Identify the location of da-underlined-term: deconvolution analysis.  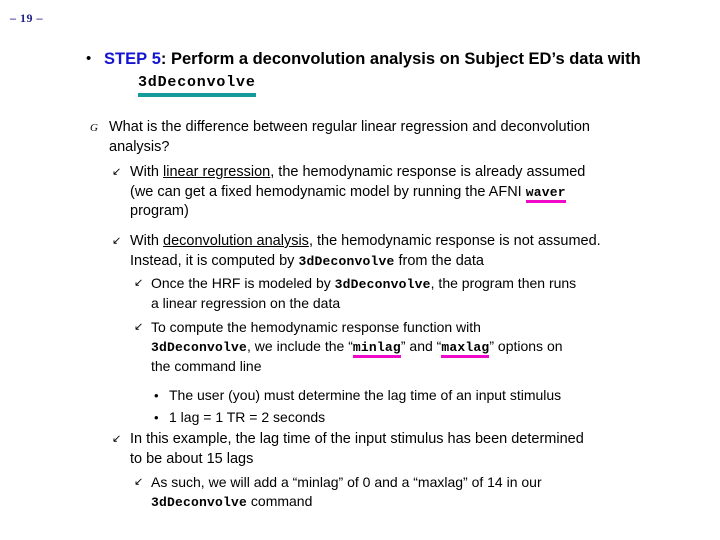
(236, 241).